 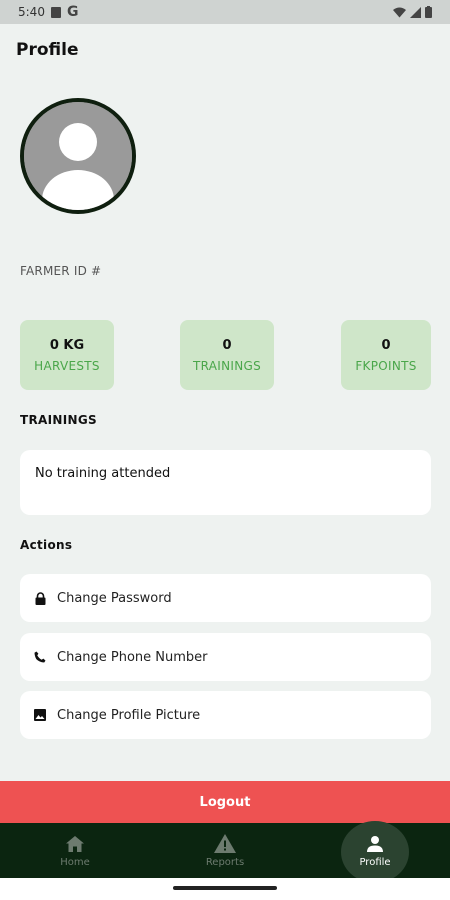 I want to click on nav-item-profile: Profile, so click(x=375, y=852).